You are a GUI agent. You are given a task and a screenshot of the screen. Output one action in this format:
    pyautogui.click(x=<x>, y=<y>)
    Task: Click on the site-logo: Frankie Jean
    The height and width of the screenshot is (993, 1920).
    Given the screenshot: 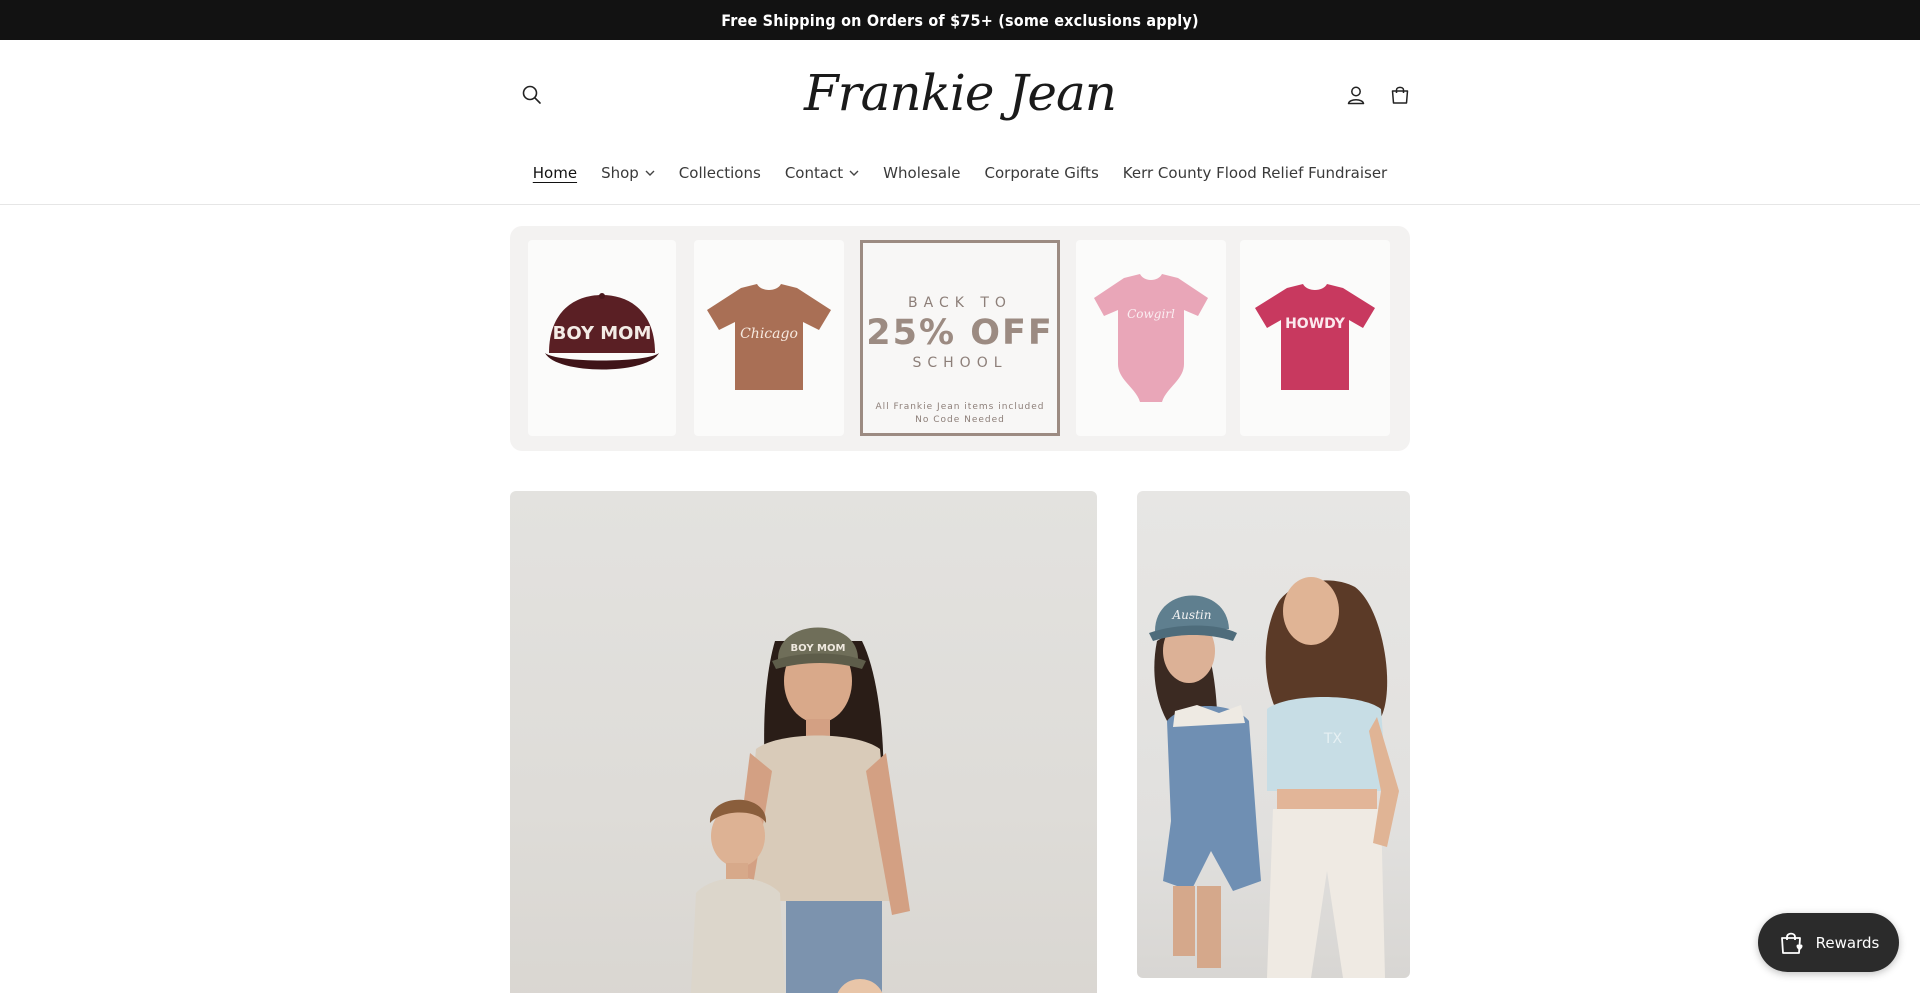 What is the action you would take?
    pyautogui.click(x=960, y=93)
    